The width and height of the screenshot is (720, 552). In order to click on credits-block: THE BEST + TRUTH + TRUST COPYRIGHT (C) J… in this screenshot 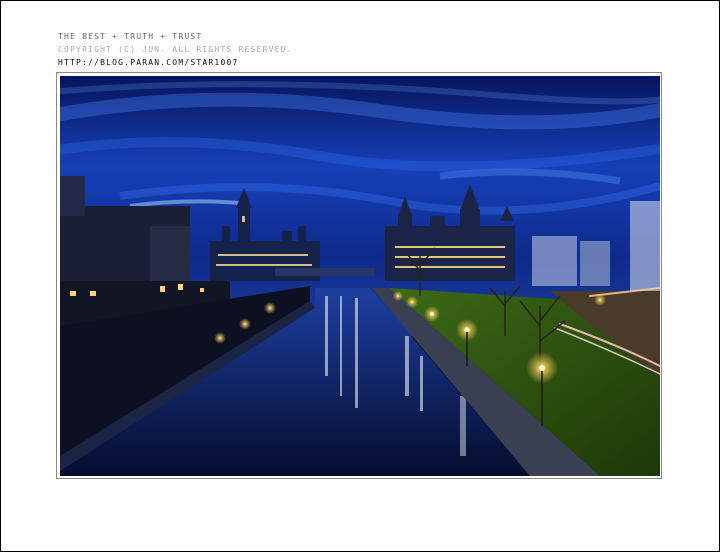, I will do `click(175, 49)`.